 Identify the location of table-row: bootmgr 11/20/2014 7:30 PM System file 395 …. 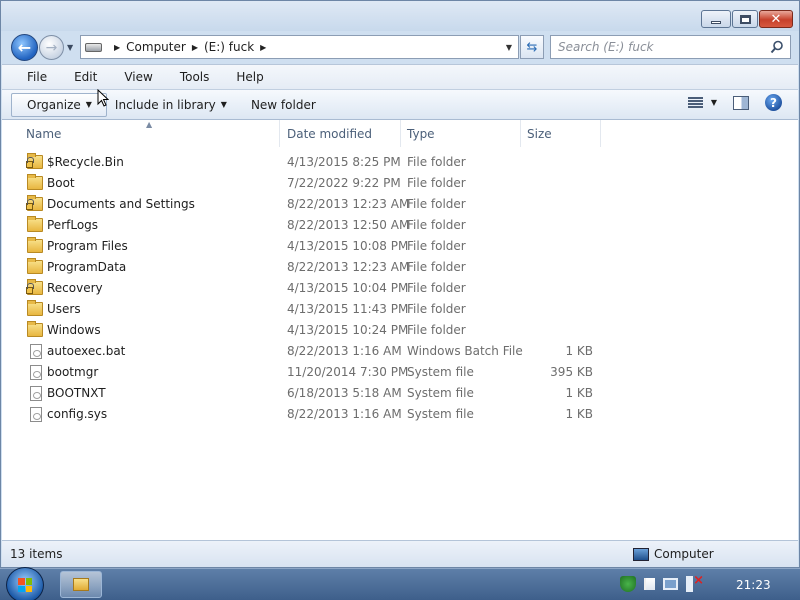
(400, 372).